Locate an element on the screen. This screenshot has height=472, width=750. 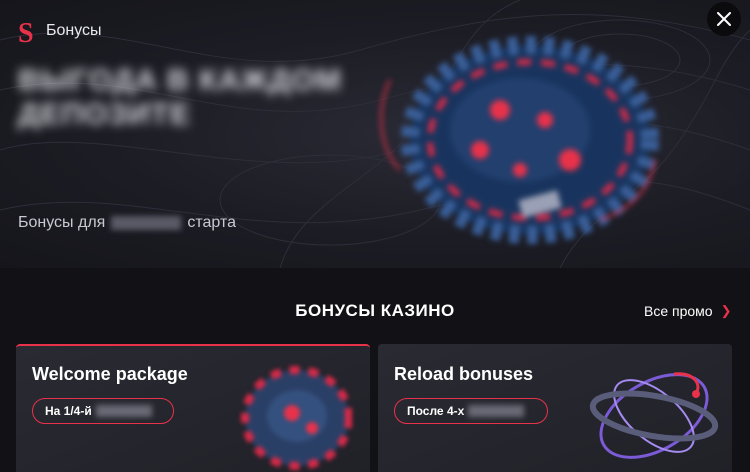
hero-subline: Бонусы для старта is located at coordinates (127, 223).